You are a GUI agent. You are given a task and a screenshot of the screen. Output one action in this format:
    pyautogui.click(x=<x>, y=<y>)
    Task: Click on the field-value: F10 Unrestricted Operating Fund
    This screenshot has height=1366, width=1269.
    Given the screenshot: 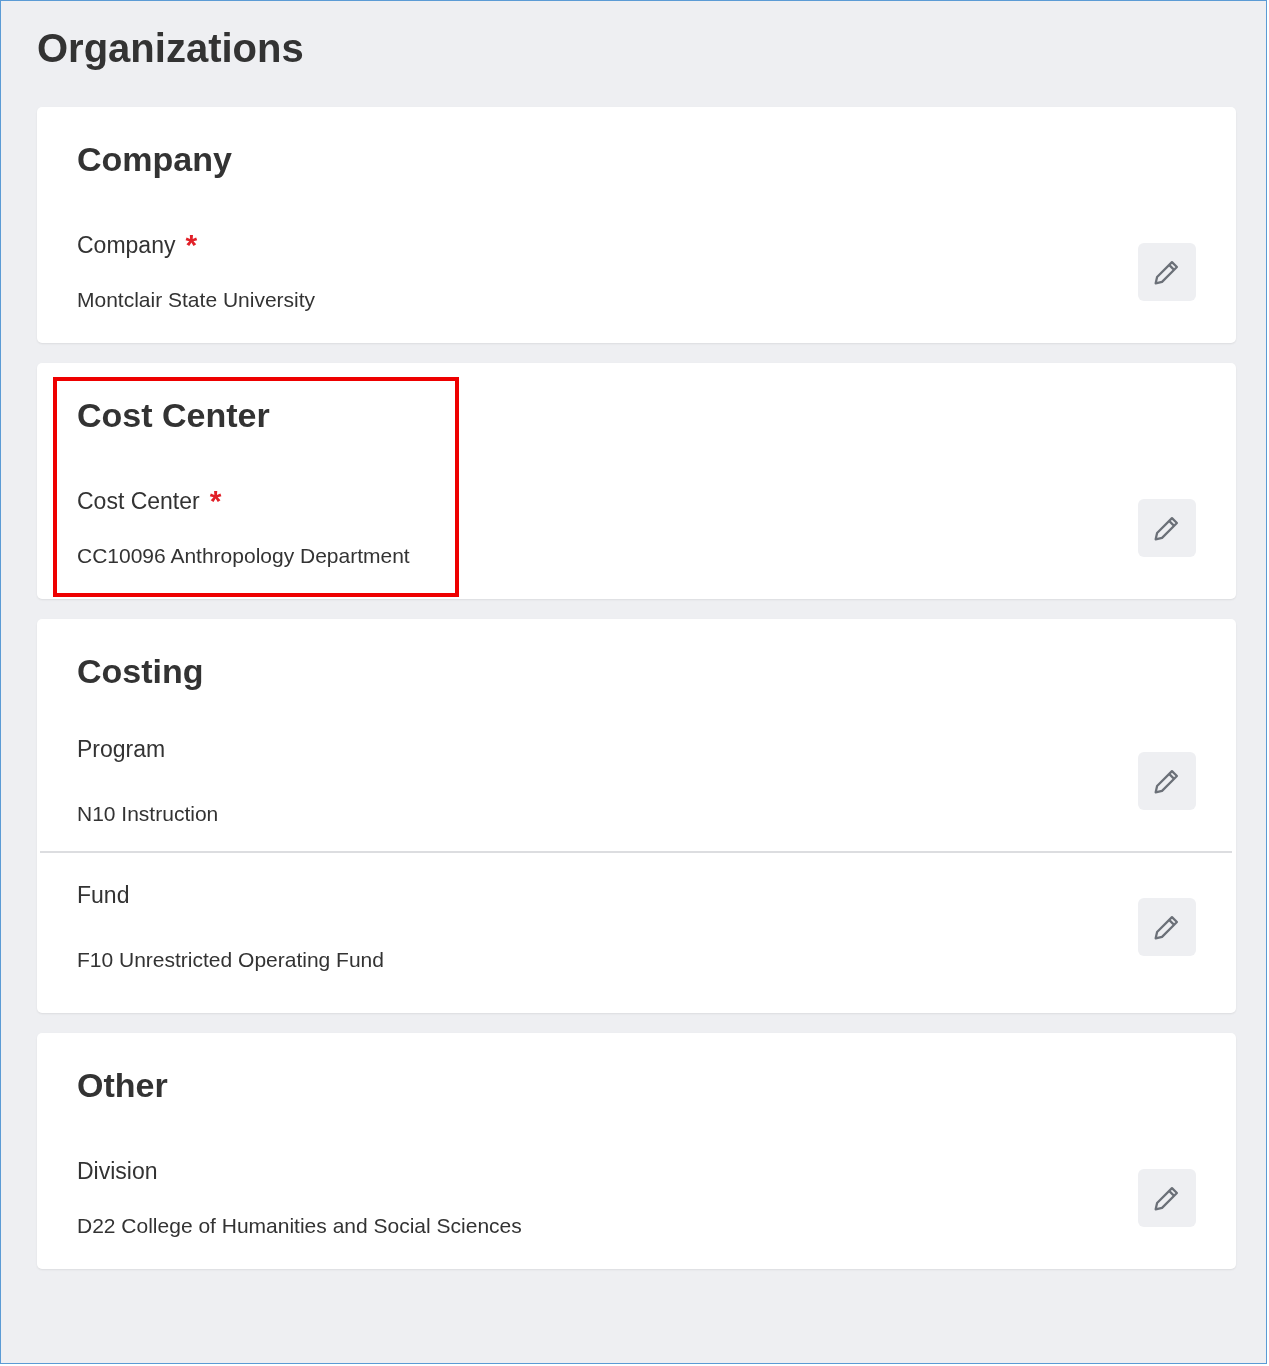 What is the action you would take?
    pyautogui.click(x=230, y=960)
    